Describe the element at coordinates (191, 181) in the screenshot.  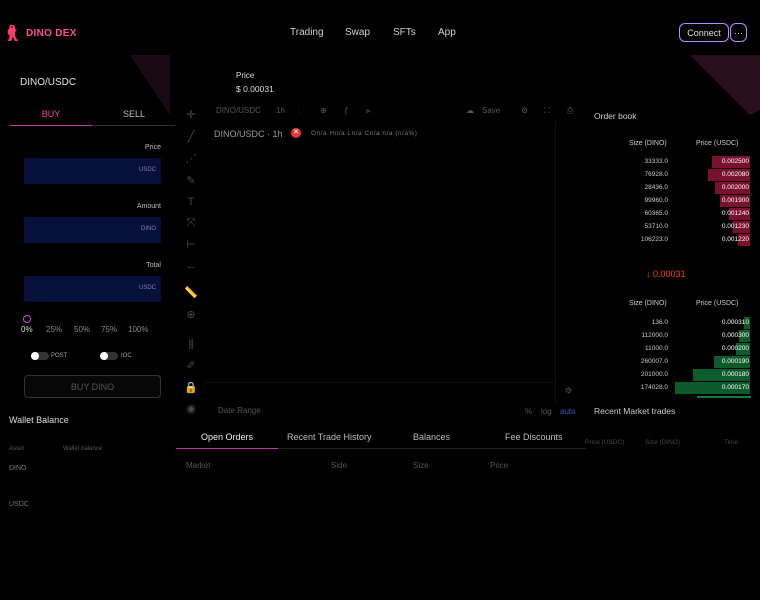
I see `brush-tool-icon: ✎` at that location.